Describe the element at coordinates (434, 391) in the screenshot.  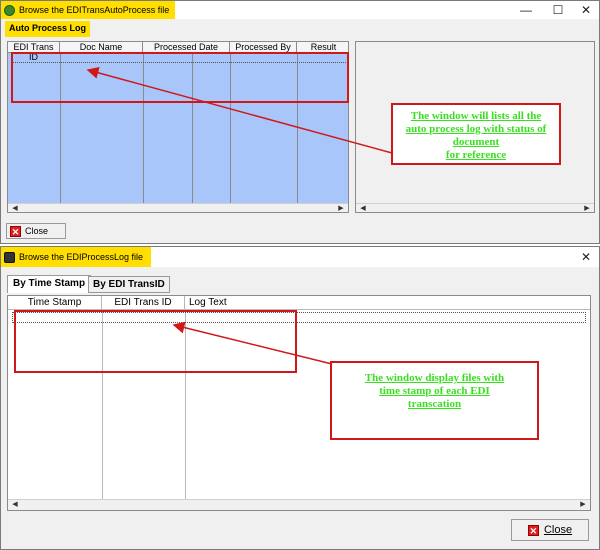
I see `callout-line: time stamp of each EDI` at that location.